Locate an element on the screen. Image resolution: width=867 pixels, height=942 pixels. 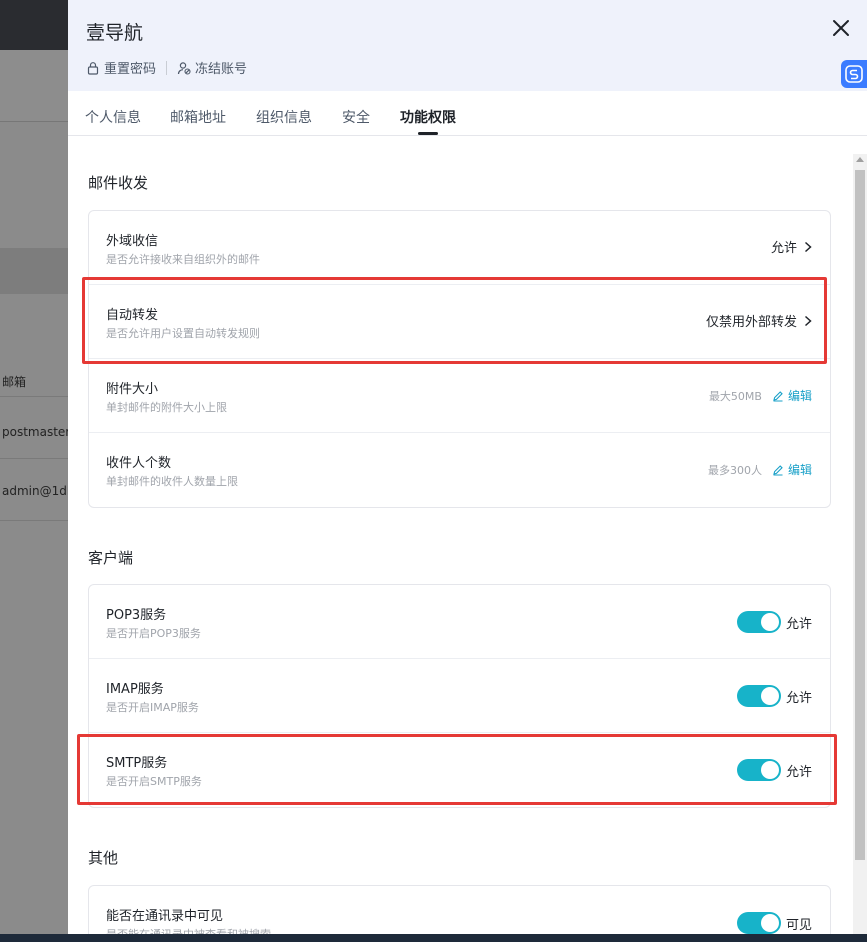
pop3-toggle is located at coordinates (758, 622).